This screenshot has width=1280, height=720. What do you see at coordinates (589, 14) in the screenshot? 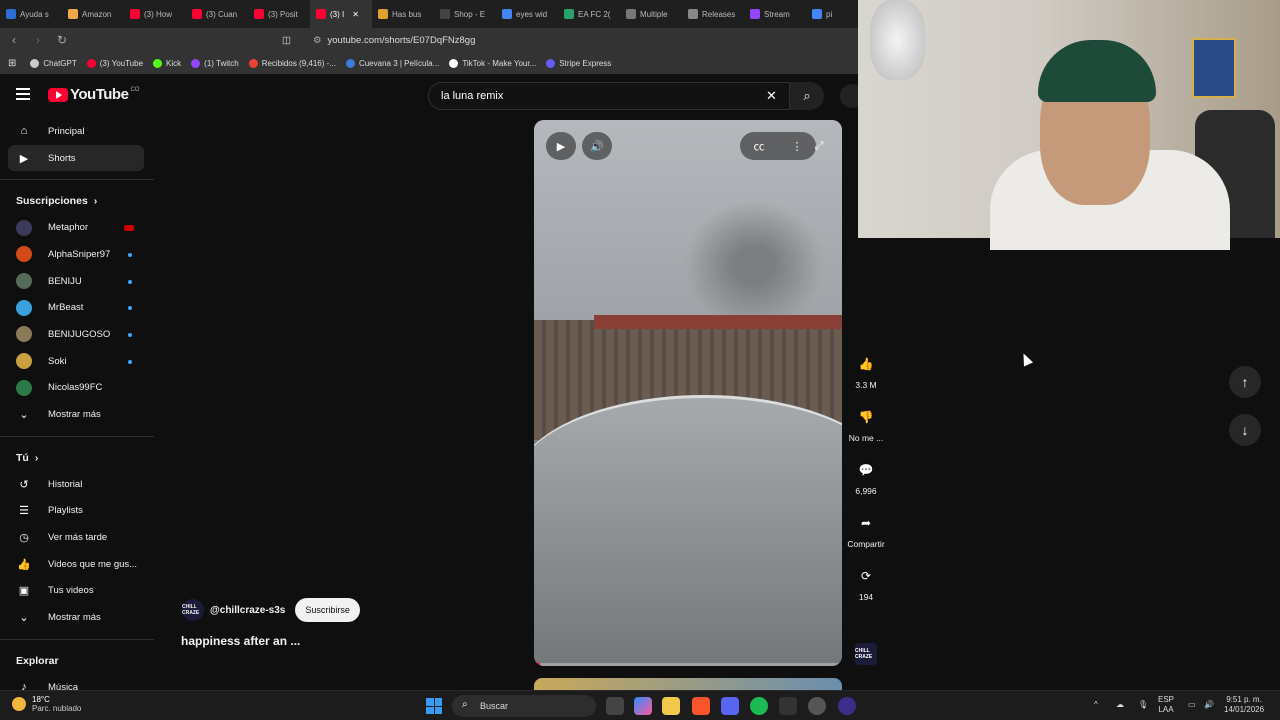
I see `browser-tab: EA FC 2(` at bounding box center [589, 14].